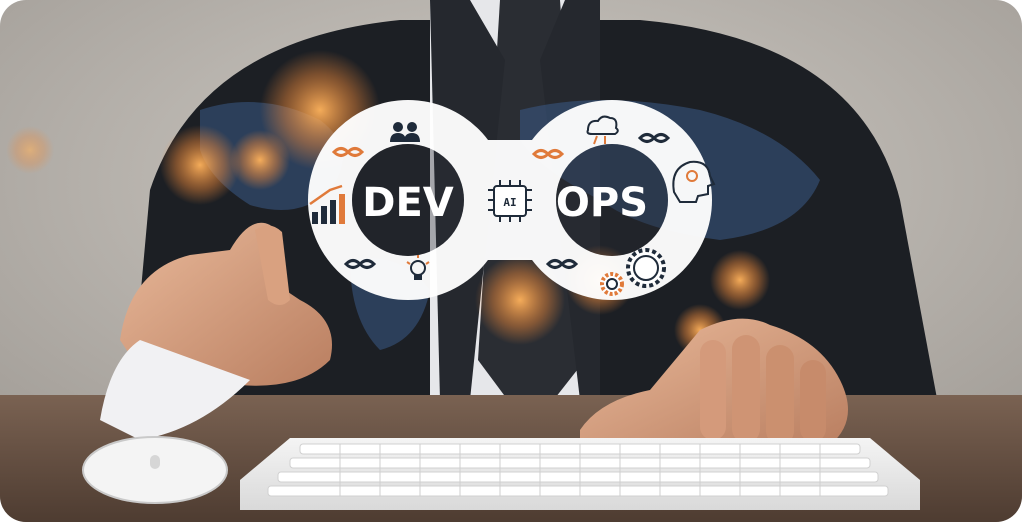 This screenshot has width=1022, height=522. What do you see at coordinates (580, 474) in the screenshot?
I see `keyboard` at bounding box center [580, 474].